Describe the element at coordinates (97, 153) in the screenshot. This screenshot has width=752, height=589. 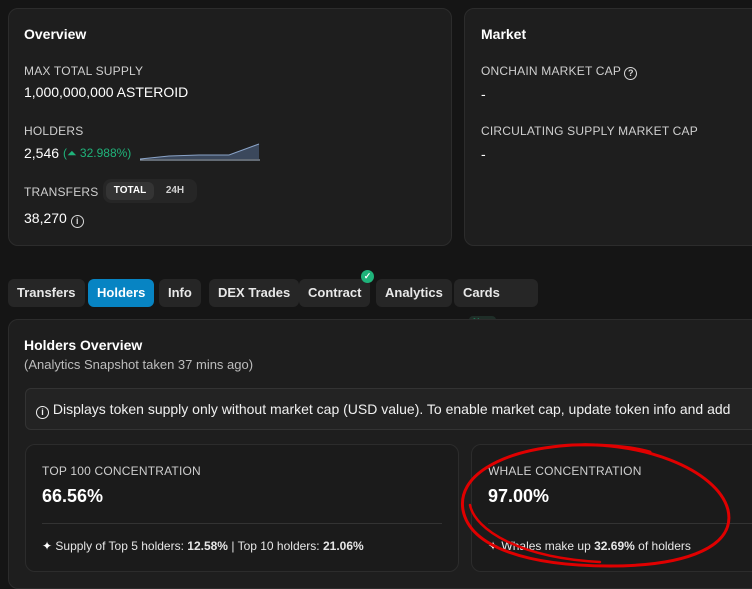
I see `holders-change: (⏶ 32.988%)` at that location.